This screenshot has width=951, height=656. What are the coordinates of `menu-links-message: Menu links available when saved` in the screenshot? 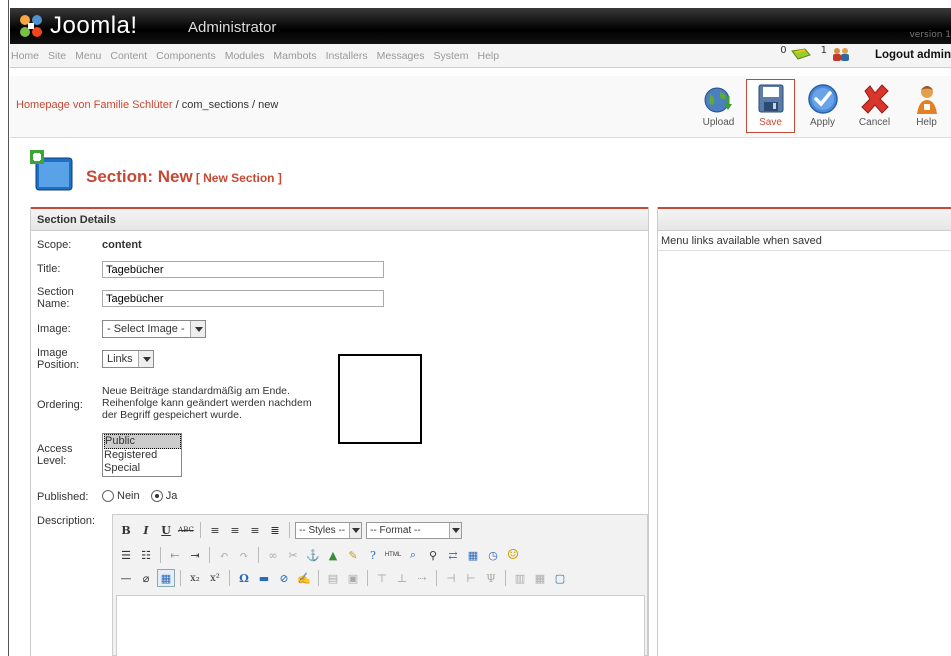 It's located at (804, 241).